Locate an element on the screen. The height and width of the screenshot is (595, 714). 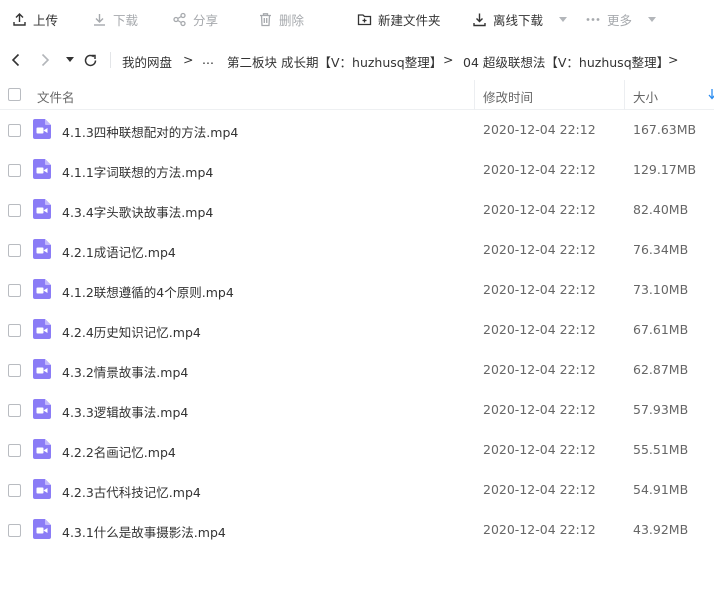
file-size: 43.92MB is located at coordinates (661, 529).